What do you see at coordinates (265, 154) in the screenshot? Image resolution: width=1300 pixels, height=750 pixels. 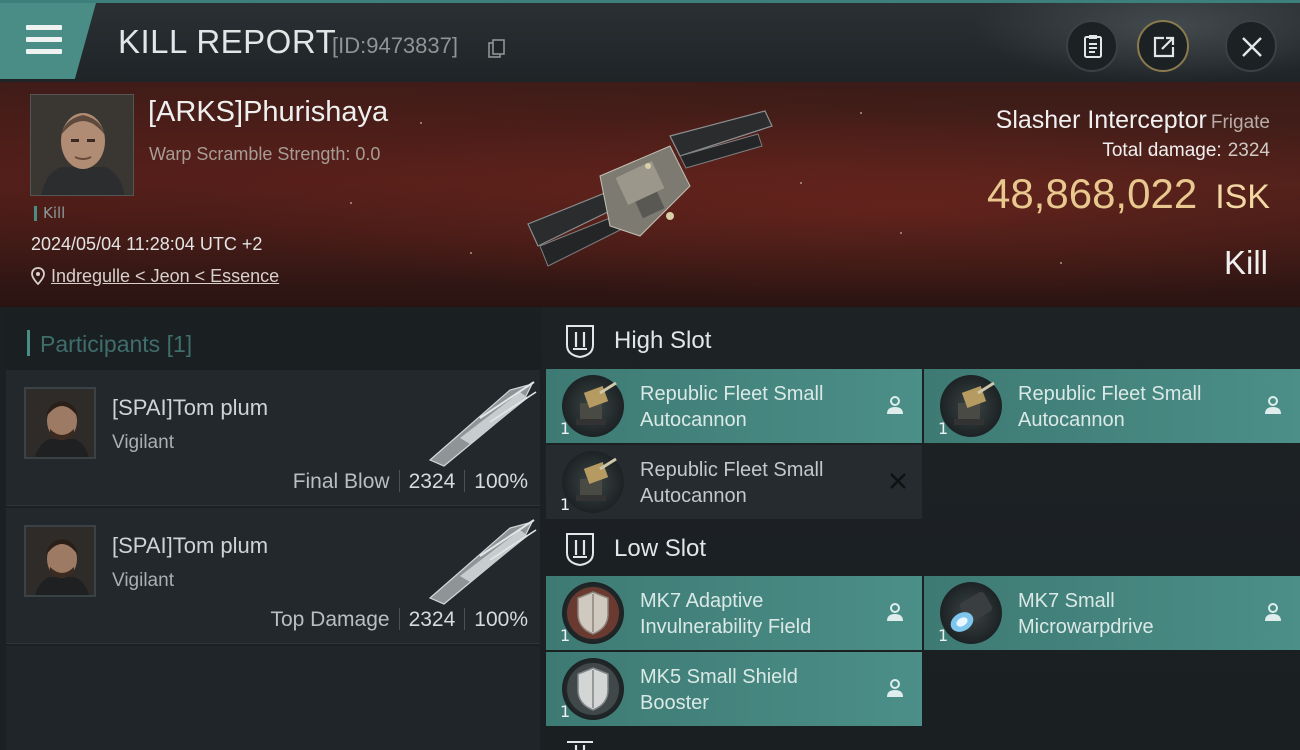 I see `warp-scramble-strength: Warp Scramble Strength: 0.0` at bounding box center [265, 154].